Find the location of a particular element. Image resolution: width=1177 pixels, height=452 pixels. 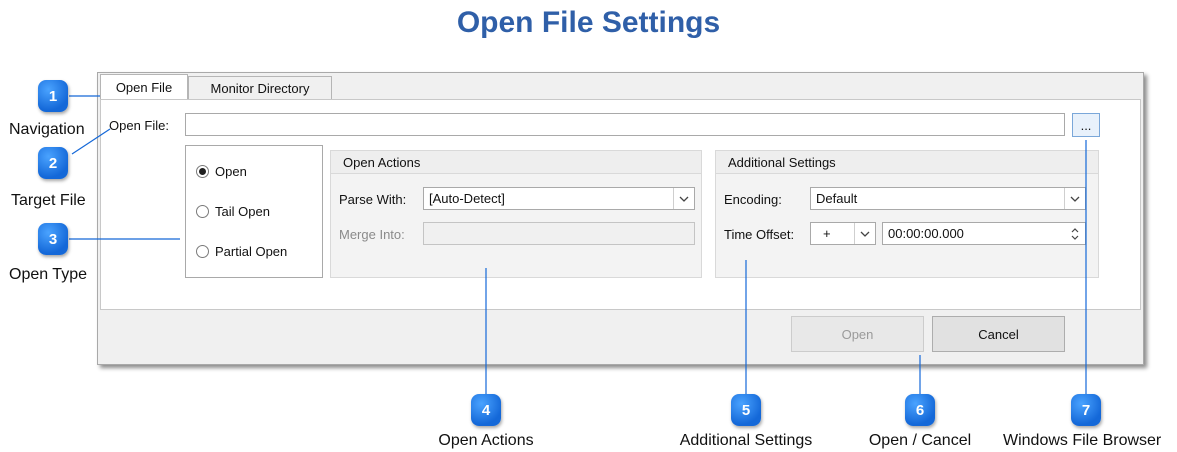

callout-label-target-file: Target File is located at coordinates (48, 200).